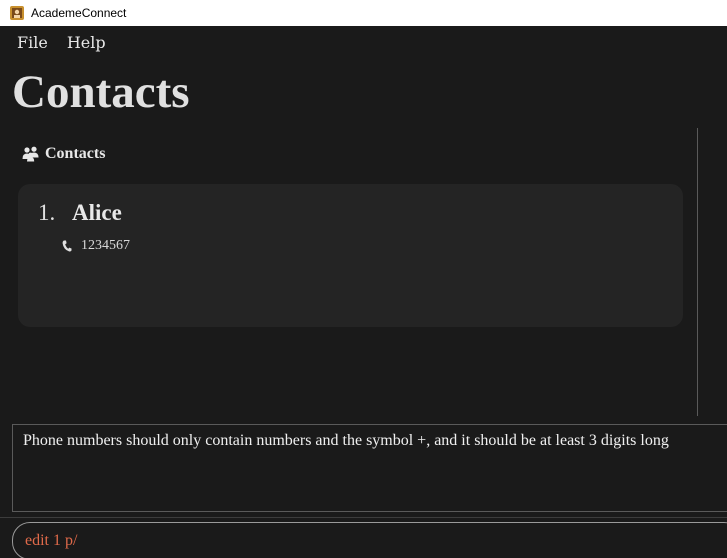 Image resolution: width=727 pixels, height=558 pixels. Describe the element at coordinates (47, 212) in the screenshot. I see `contact-index: 1.` at that location.